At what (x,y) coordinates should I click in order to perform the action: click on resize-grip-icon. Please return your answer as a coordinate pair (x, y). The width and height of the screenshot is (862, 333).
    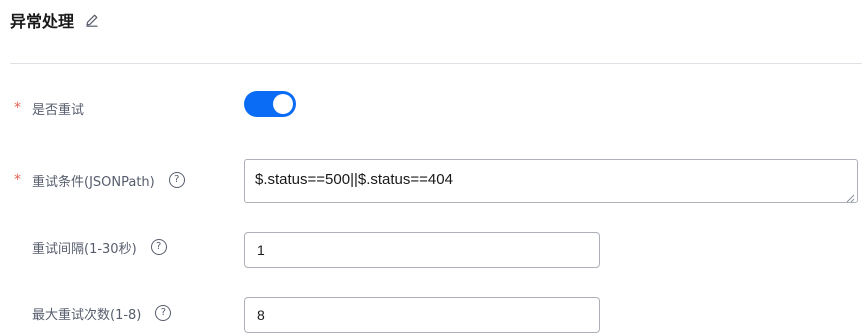
    Looking at the image, I should click on (850, 196).